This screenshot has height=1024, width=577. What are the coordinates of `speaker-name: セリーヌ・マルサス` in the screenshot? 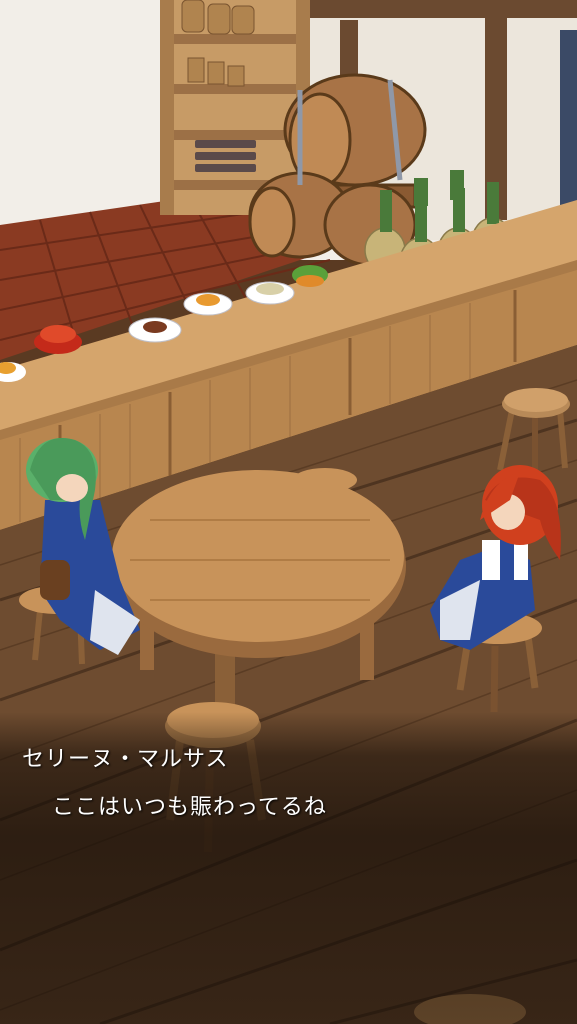 It's located at (125, 759).